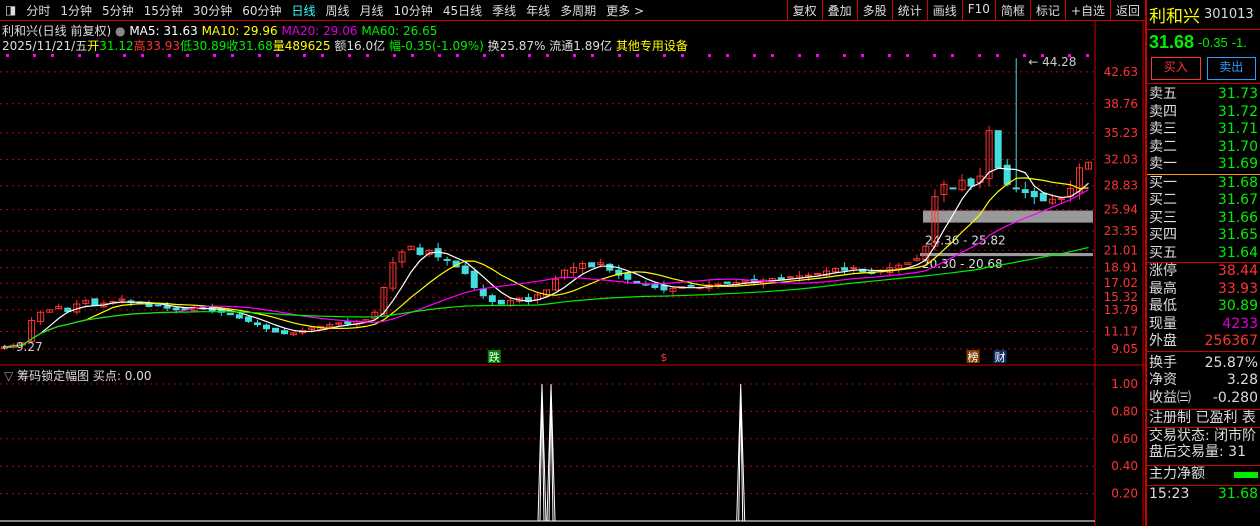  Describe the element at coordinates (53, 376) in the screenshot. I see `indicator-title: 筹码锁定幅图` at that location.